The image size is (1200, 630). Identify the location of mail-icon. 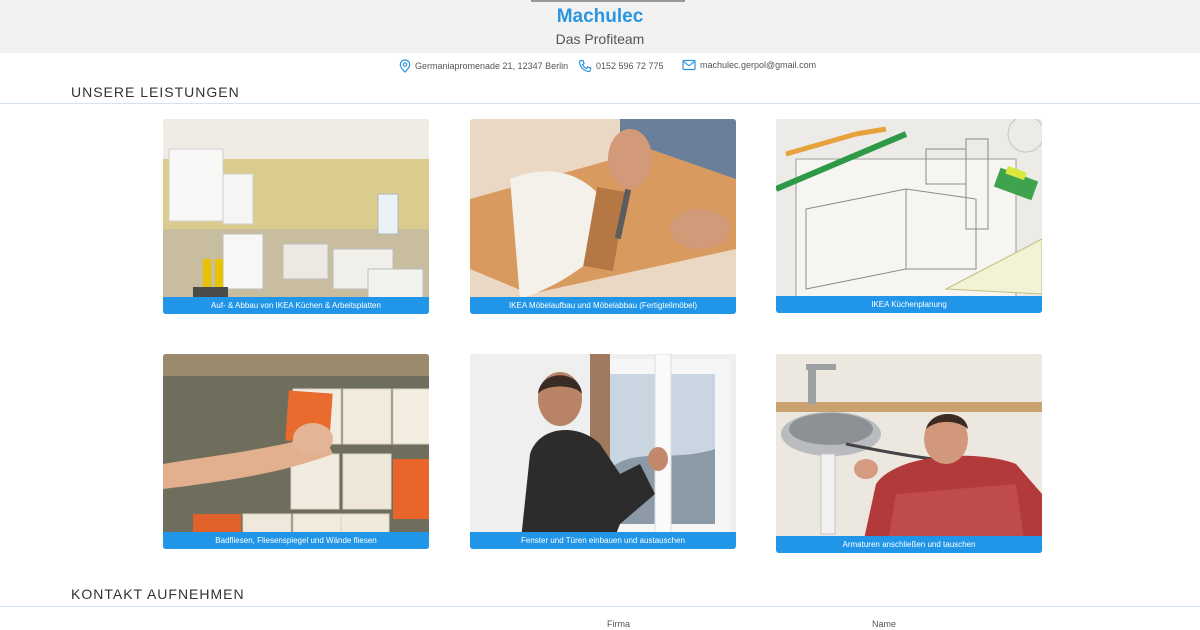
(689, 65).